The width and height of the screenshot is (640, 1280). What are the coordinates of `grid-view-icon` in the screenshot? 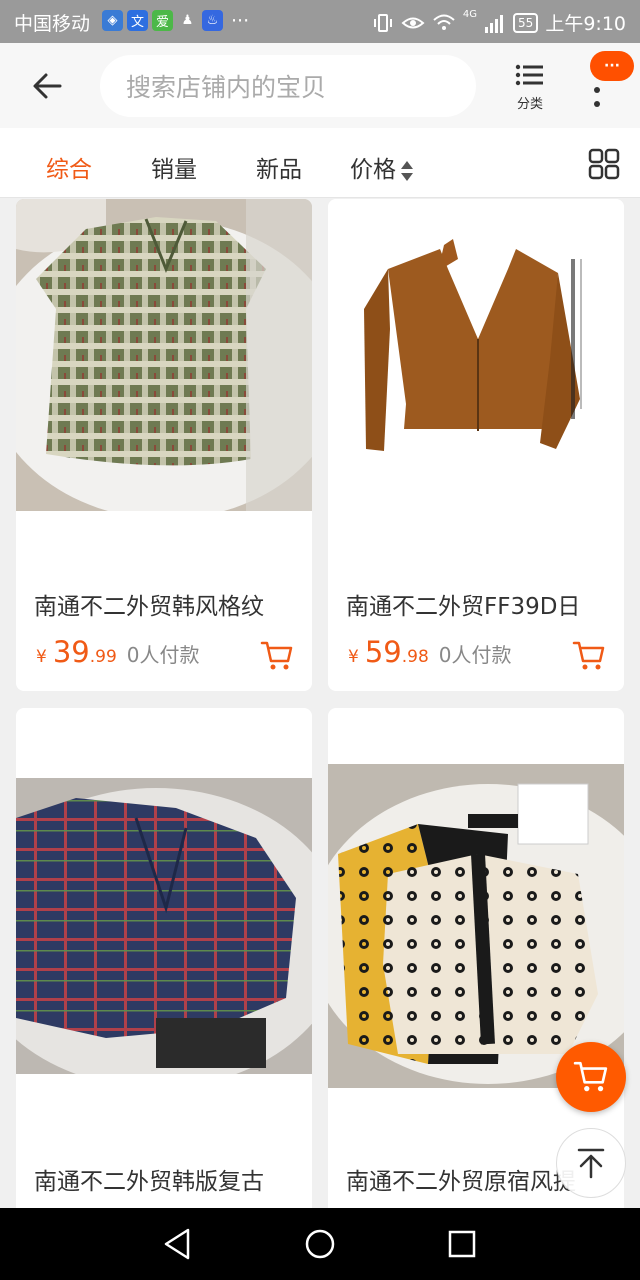 It's located at (604, 164).